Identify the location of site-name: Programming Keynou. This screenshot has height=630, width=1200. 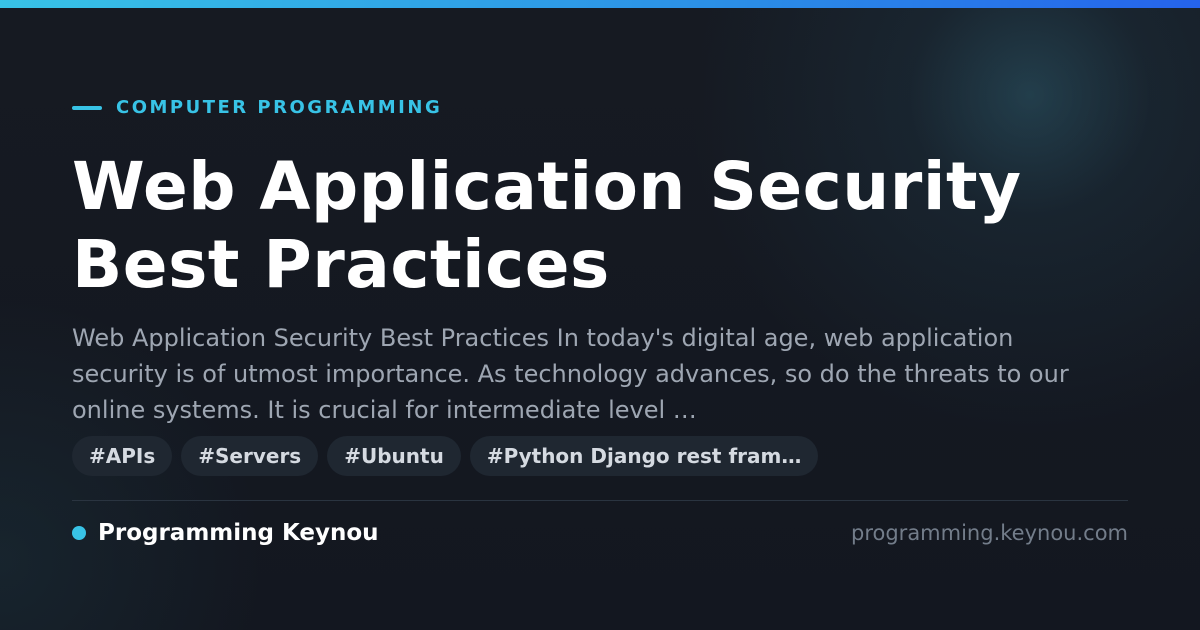
(238, 533).